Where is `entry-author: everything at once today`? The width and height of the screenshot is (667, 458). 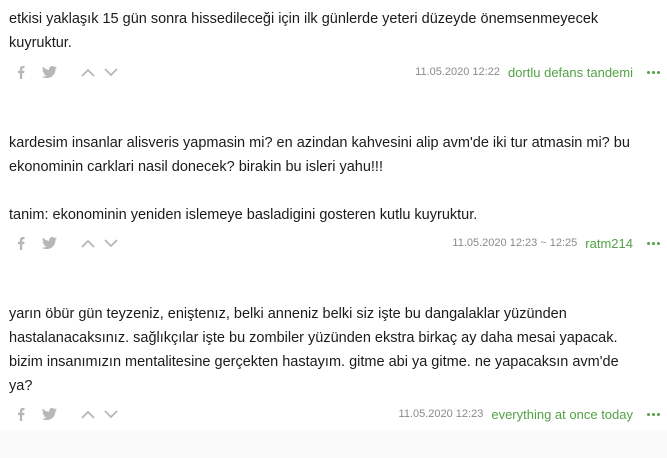
entry-author: everything at once today is located at coordinates (562, 414).